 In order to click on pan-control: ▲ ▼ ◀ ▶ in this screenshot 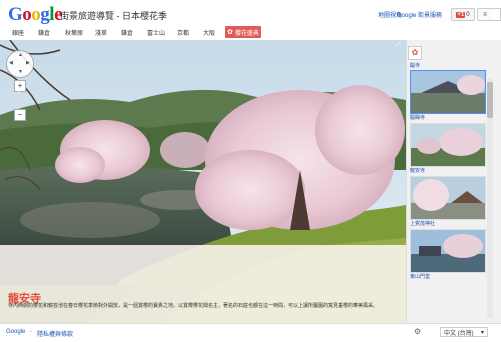, I will do `click(20, 64)`.